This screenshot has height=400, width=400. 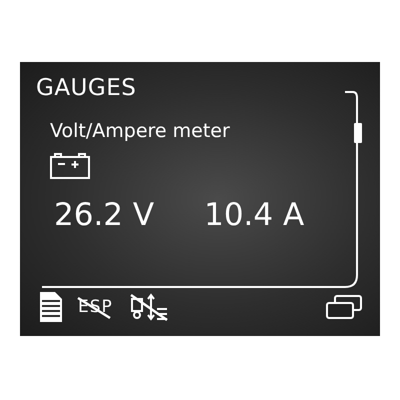 I want to click on document-icon, so click(x=51, y=307).